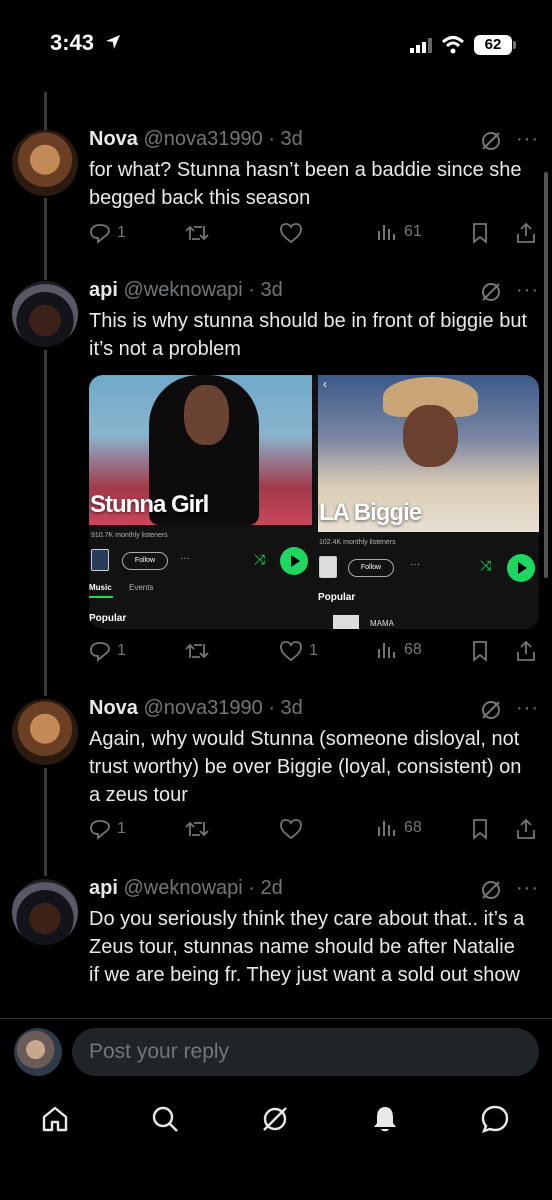  I want to click on messages-icon, so click(495, 1119).